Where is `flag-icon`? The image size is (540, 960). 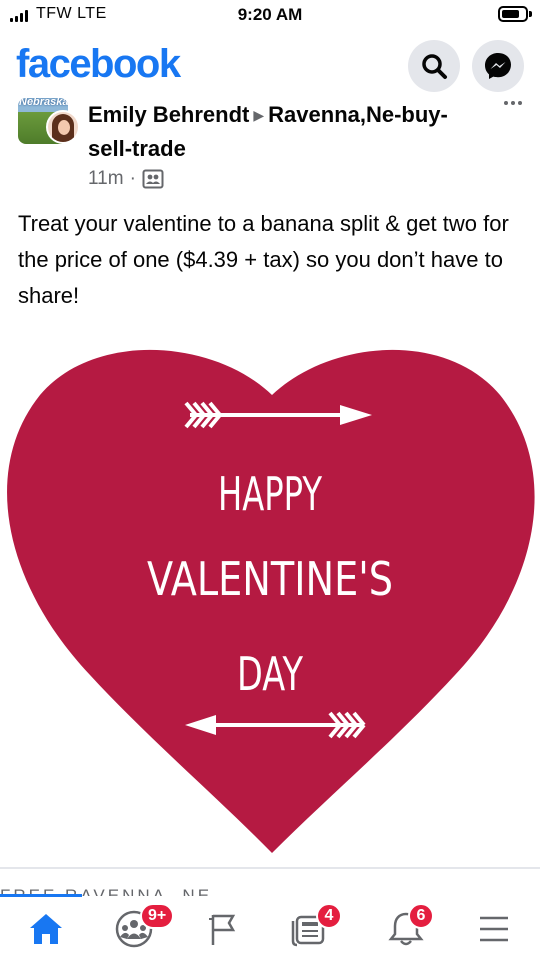
flag-icon is located at coordinates (222, 929).